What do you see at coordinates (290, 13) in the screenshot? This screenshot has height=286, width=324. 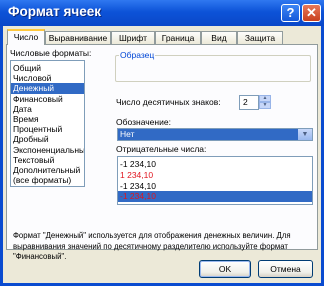 I see `help-button: ?` at bounding box center [290, 13].